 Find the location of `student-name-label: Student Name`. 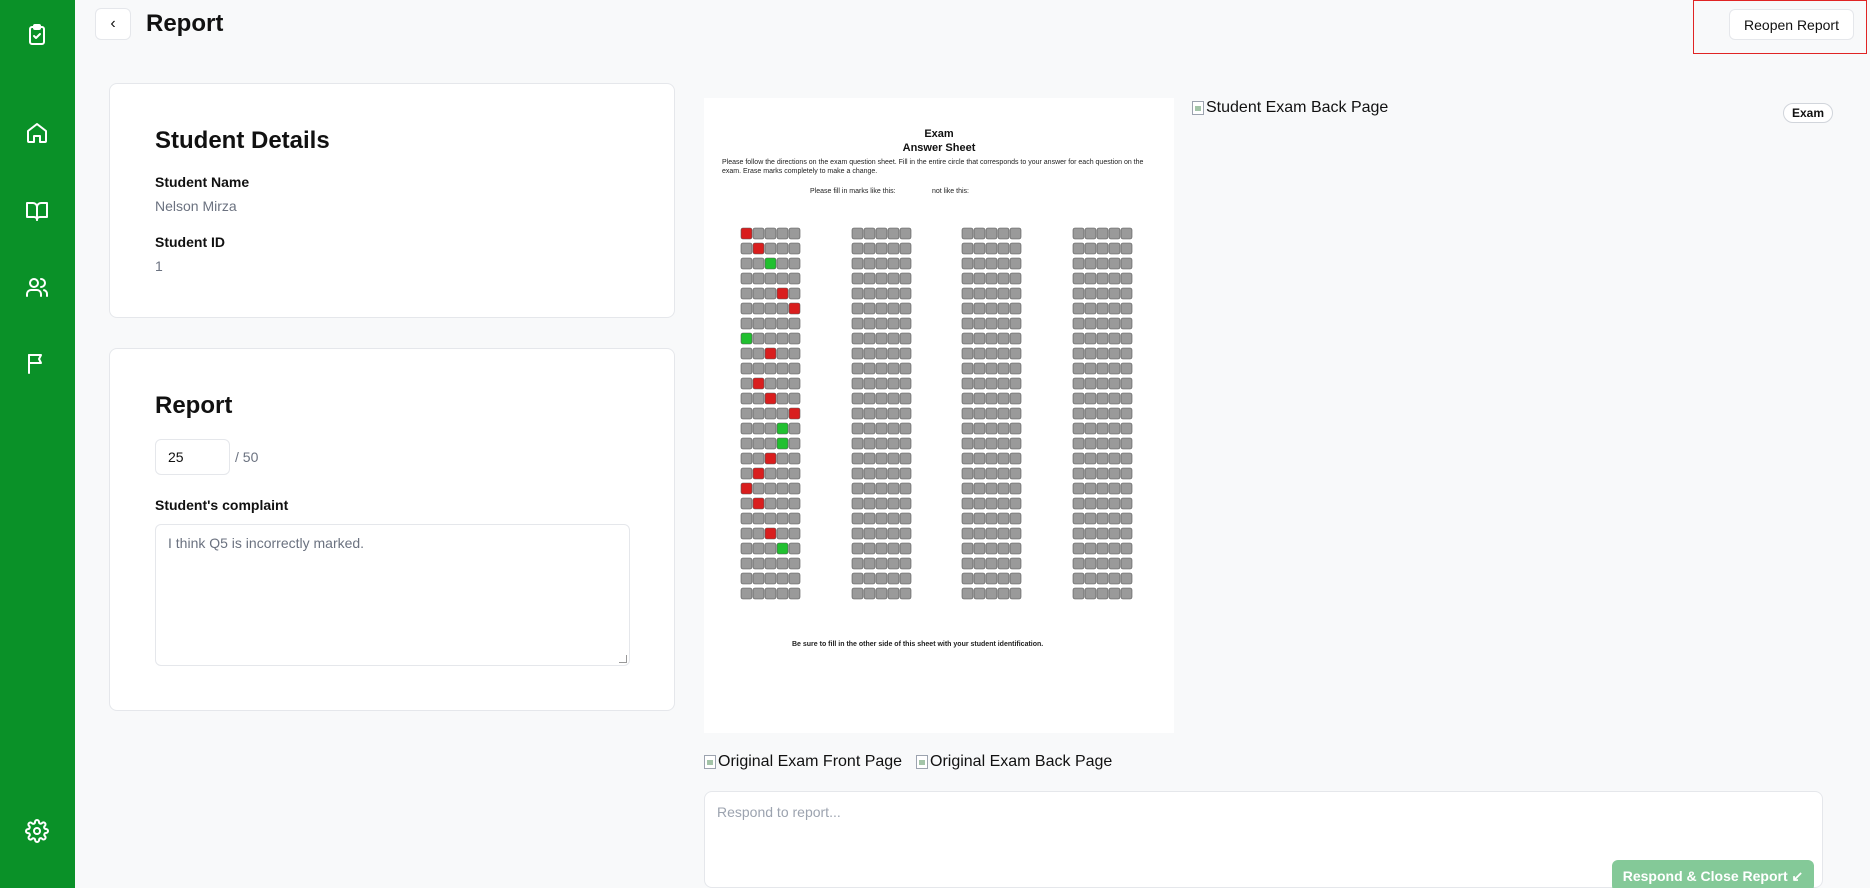

student-name-label: Student Name is located at coordinates (202, 182).